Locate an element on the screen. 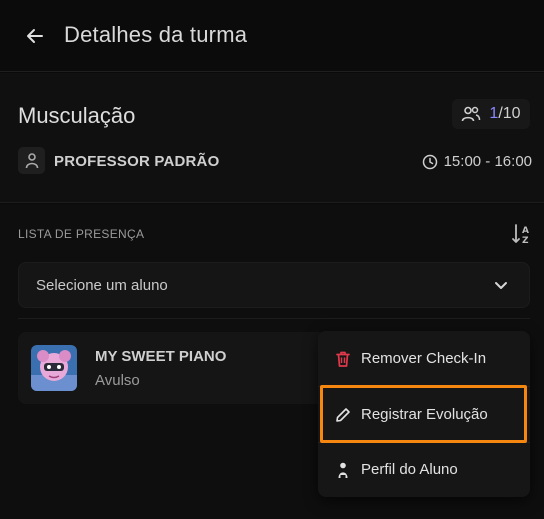 The image size is (544, 519). student-select: Selecione um aluno is located at coordinates (274, 285).